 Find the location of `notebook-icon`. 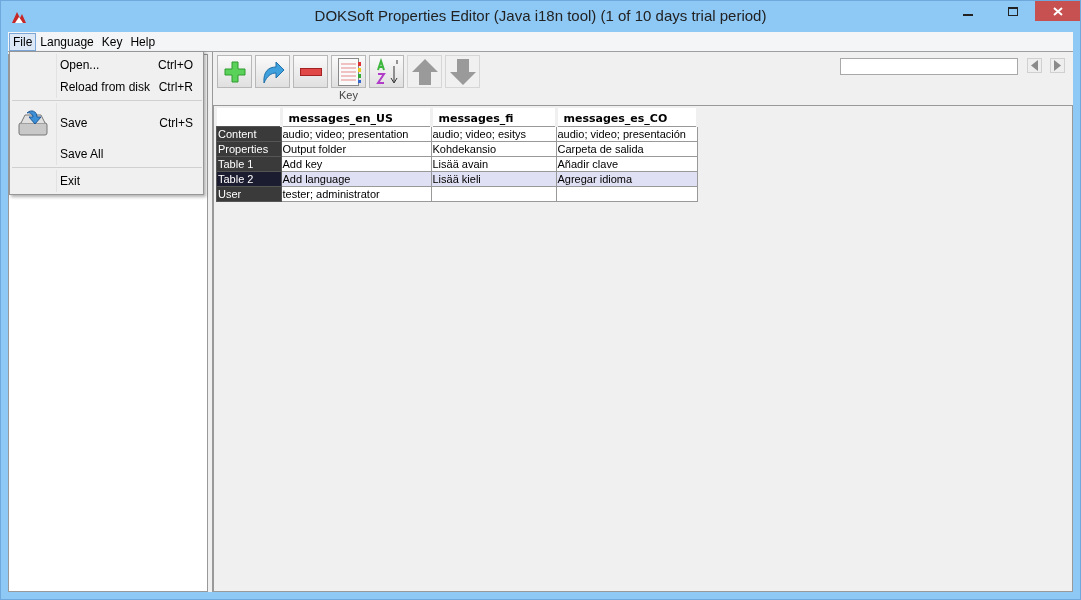

notebook-icon is located at coordinates (348, 71).